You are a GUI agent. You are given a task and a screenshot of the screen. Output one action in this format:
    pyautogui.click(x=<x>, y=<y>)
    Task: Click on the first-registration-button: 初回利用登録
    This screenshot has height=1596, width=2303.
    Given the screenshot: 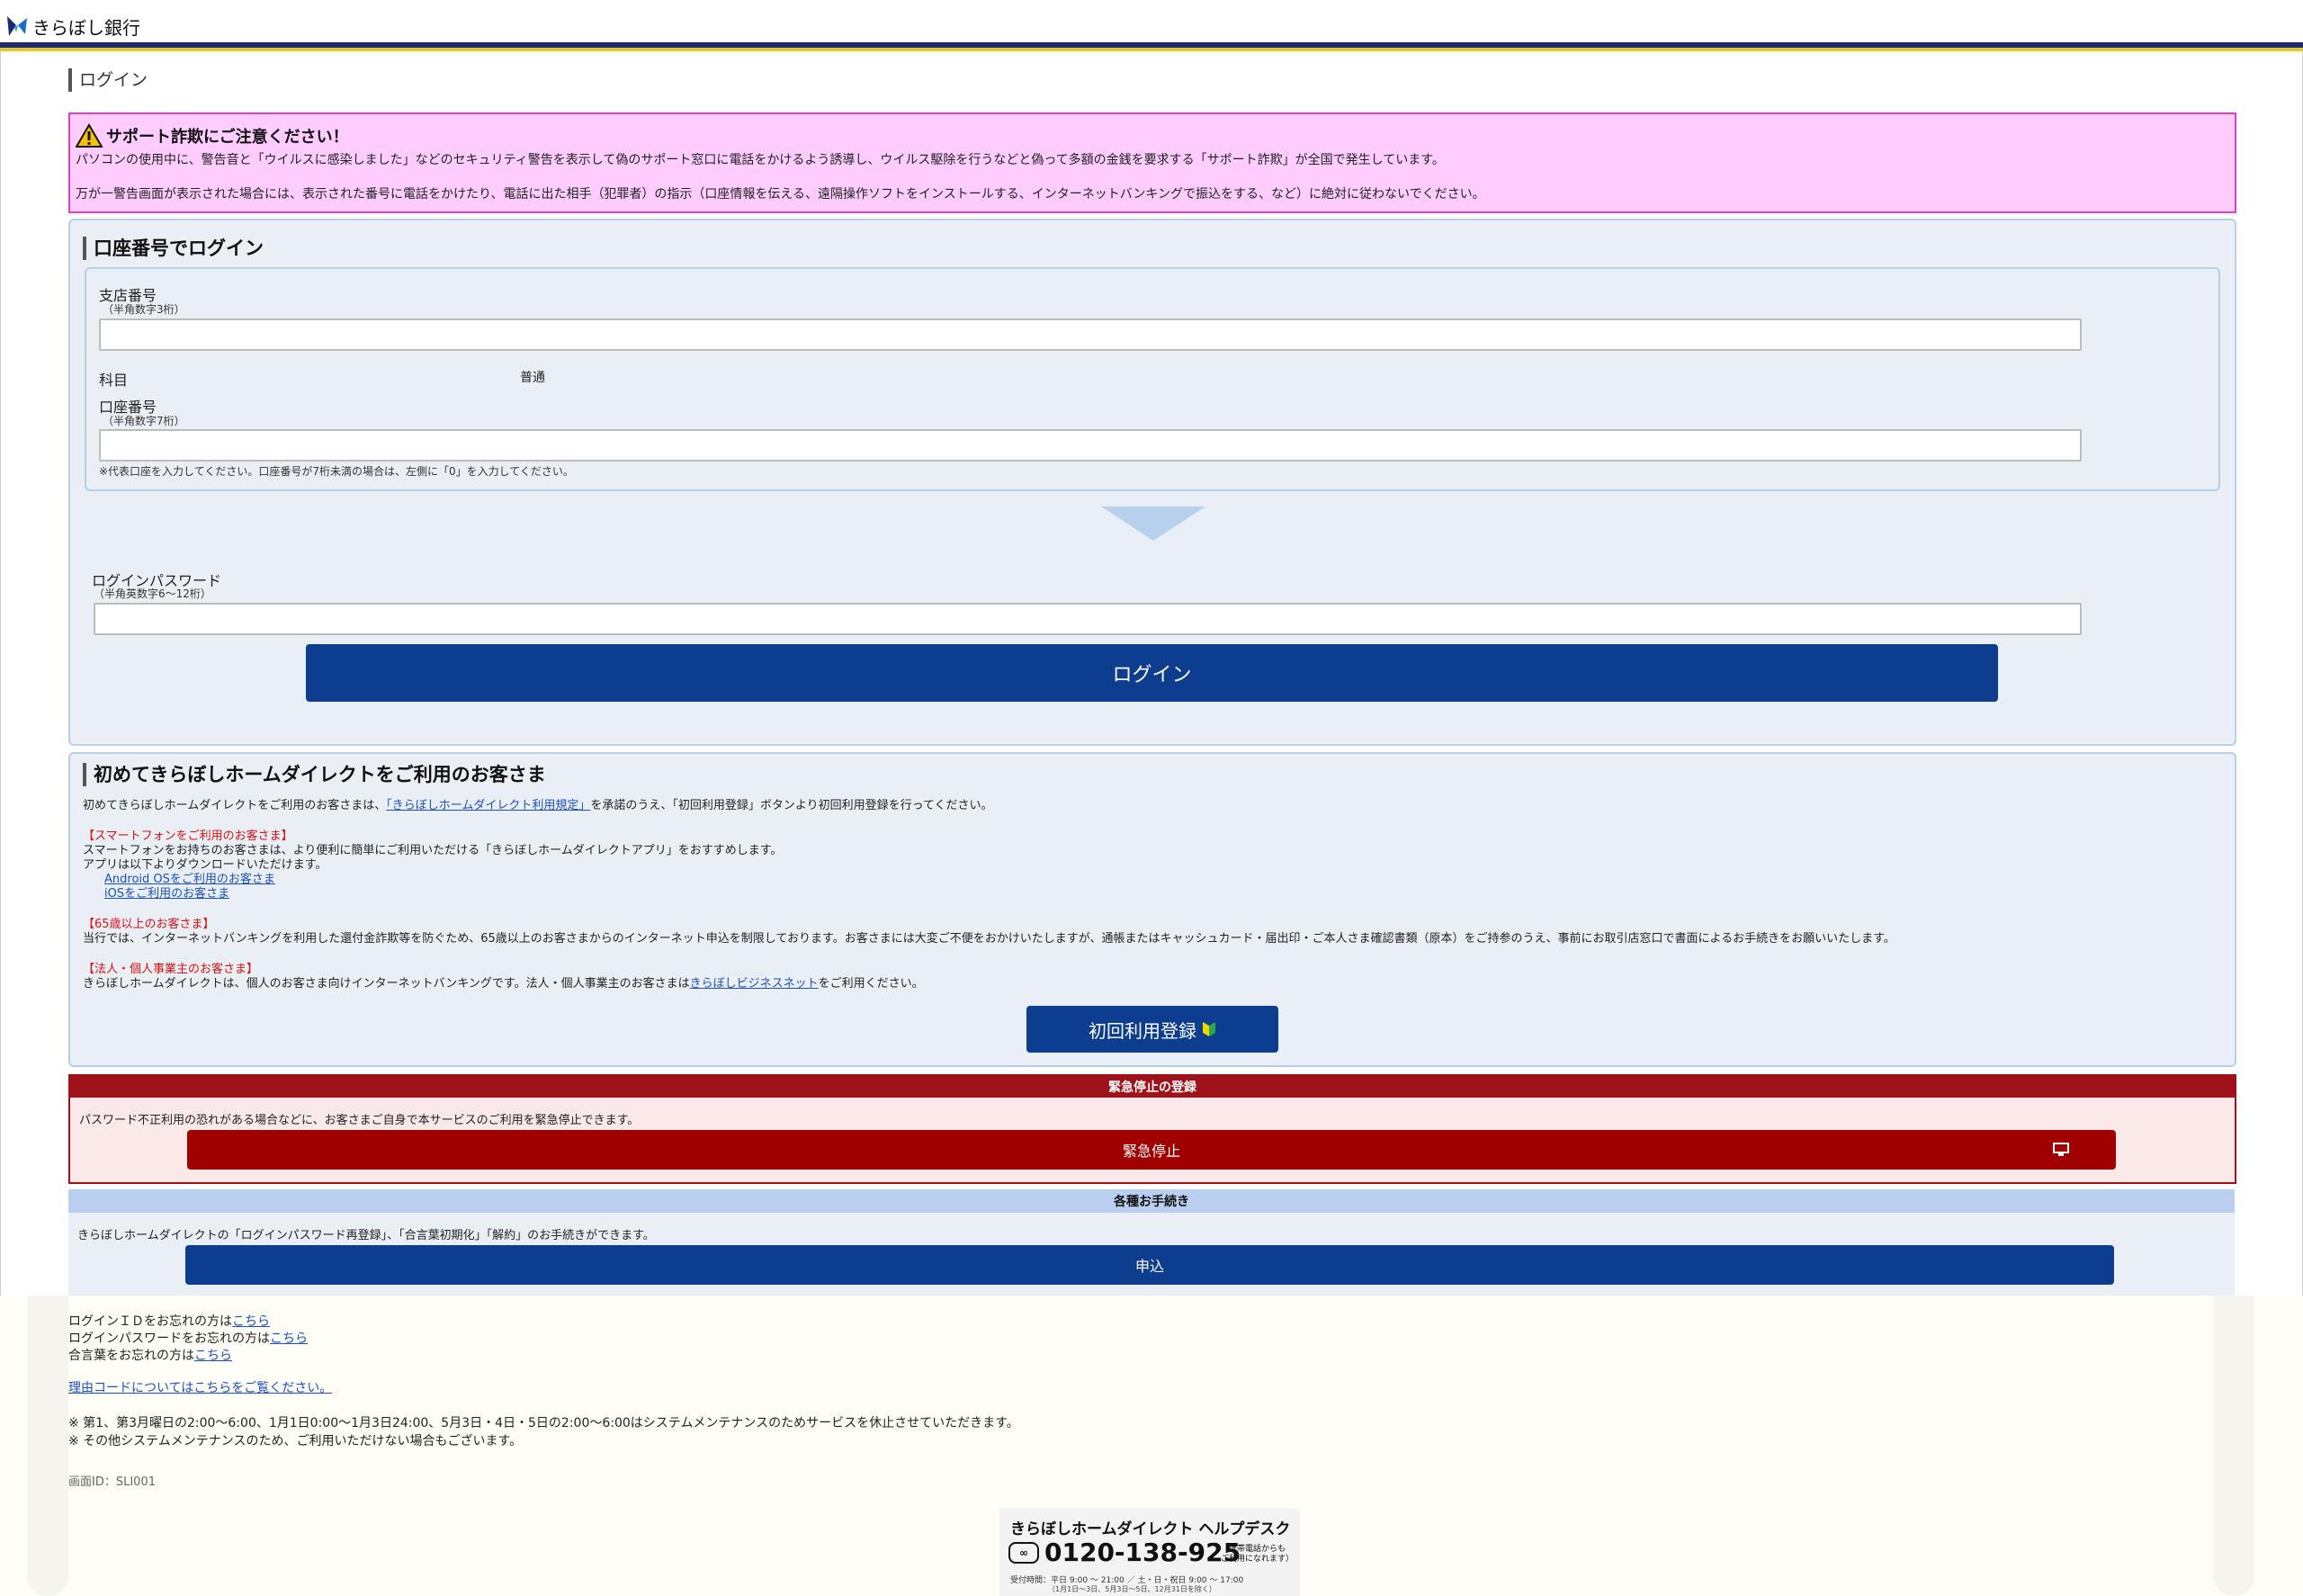 What is the action you would take?
    pyautogui.click(x=1152, y=1029)
    